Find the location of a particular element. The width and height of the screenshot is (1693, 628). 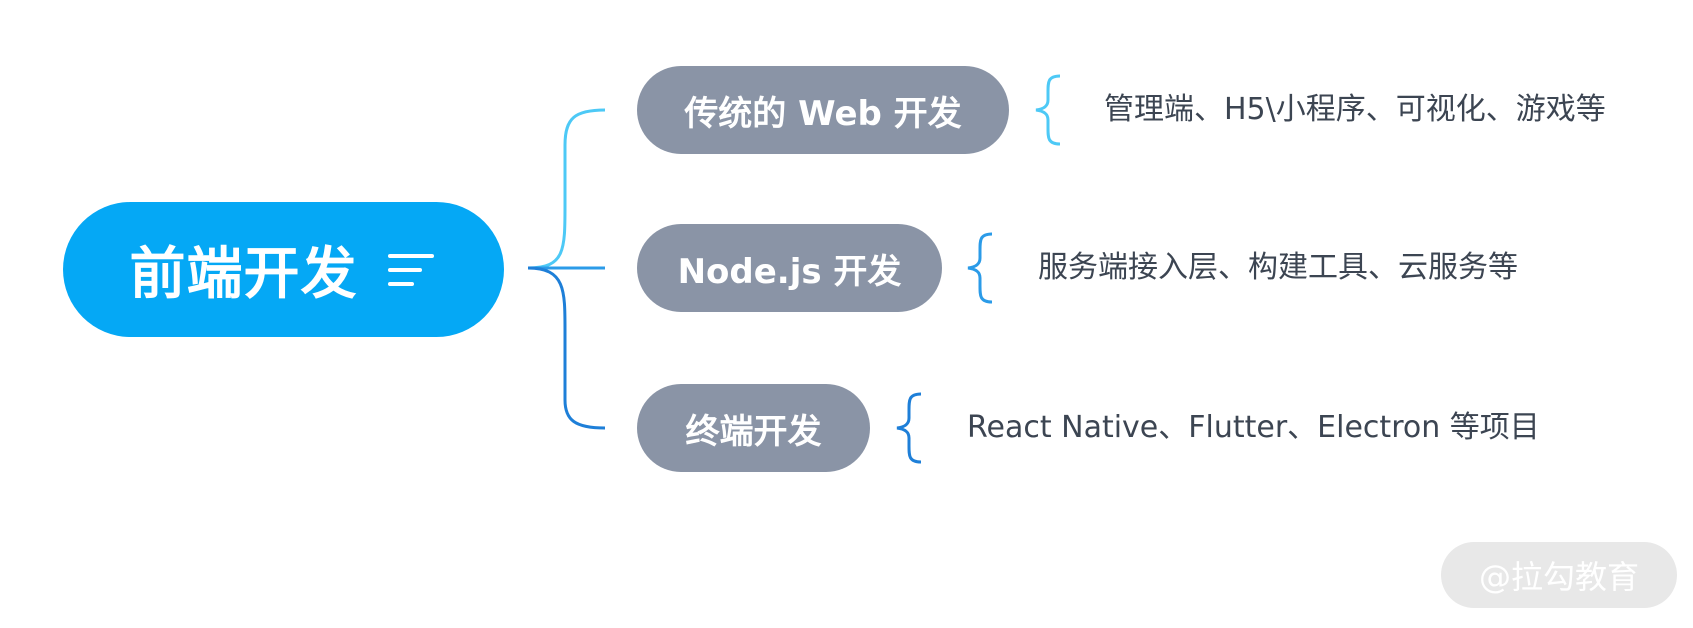

brace-web is located at coordinates (1048, 110).